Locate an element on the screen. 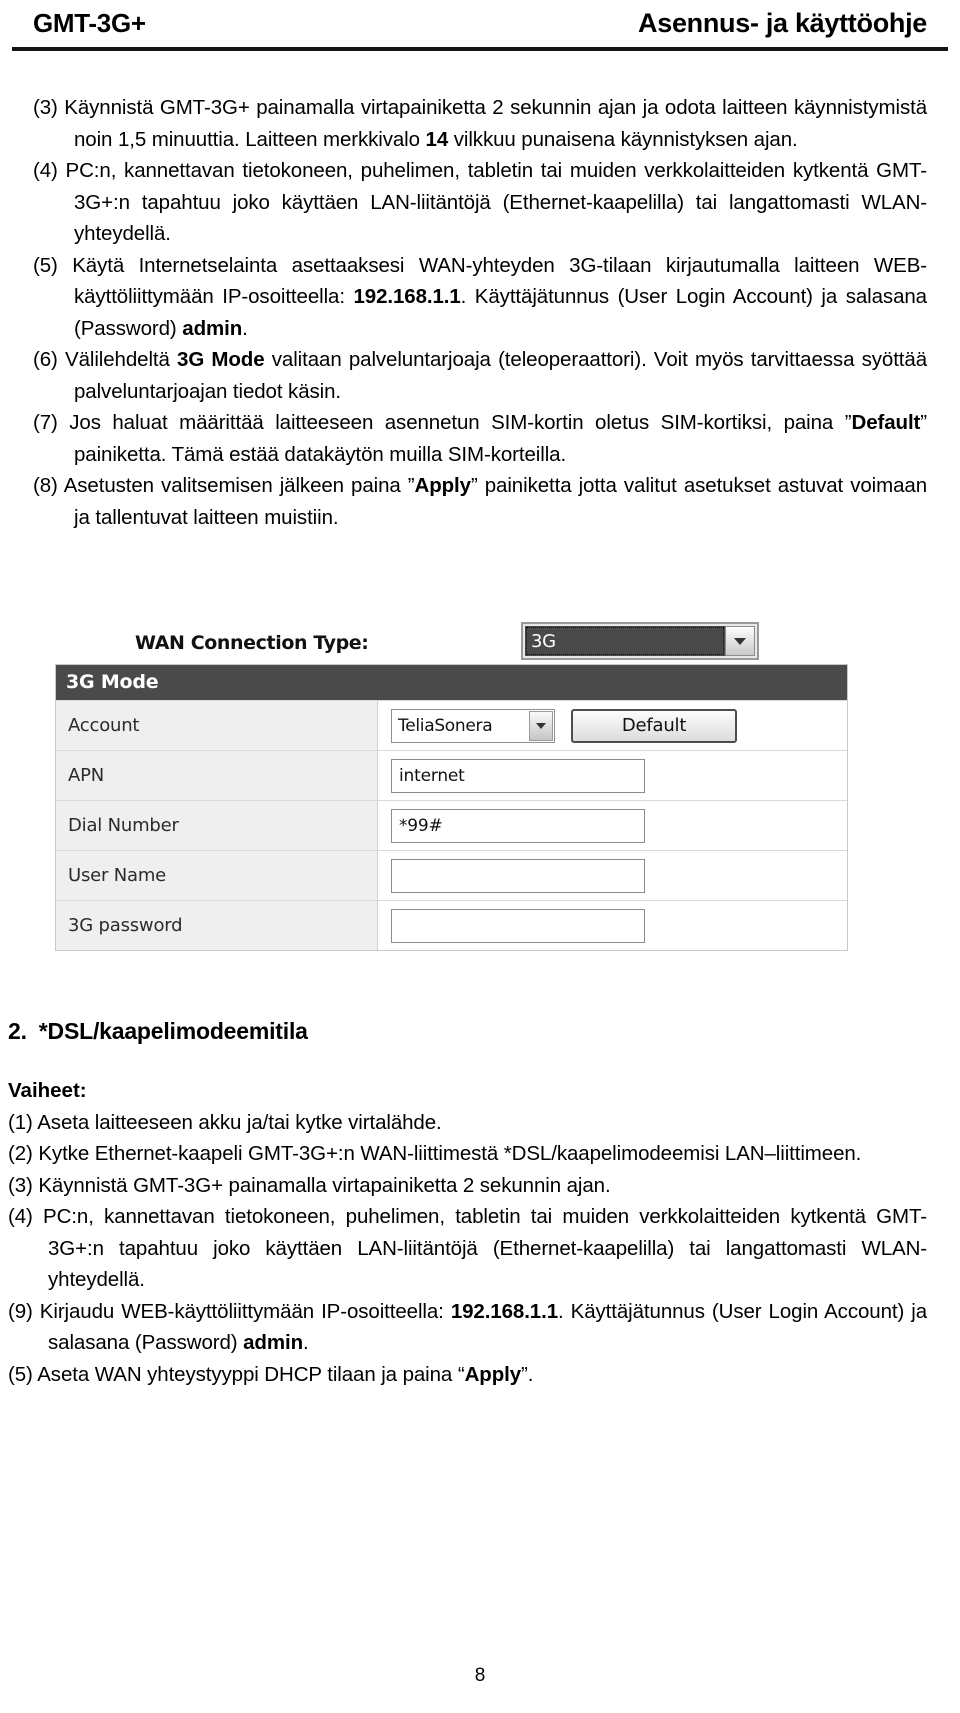 Image resolution: width=960 pixels, height=1713 pixels. wan-connection-type-select: 3G is located at coordinates (640, 641).